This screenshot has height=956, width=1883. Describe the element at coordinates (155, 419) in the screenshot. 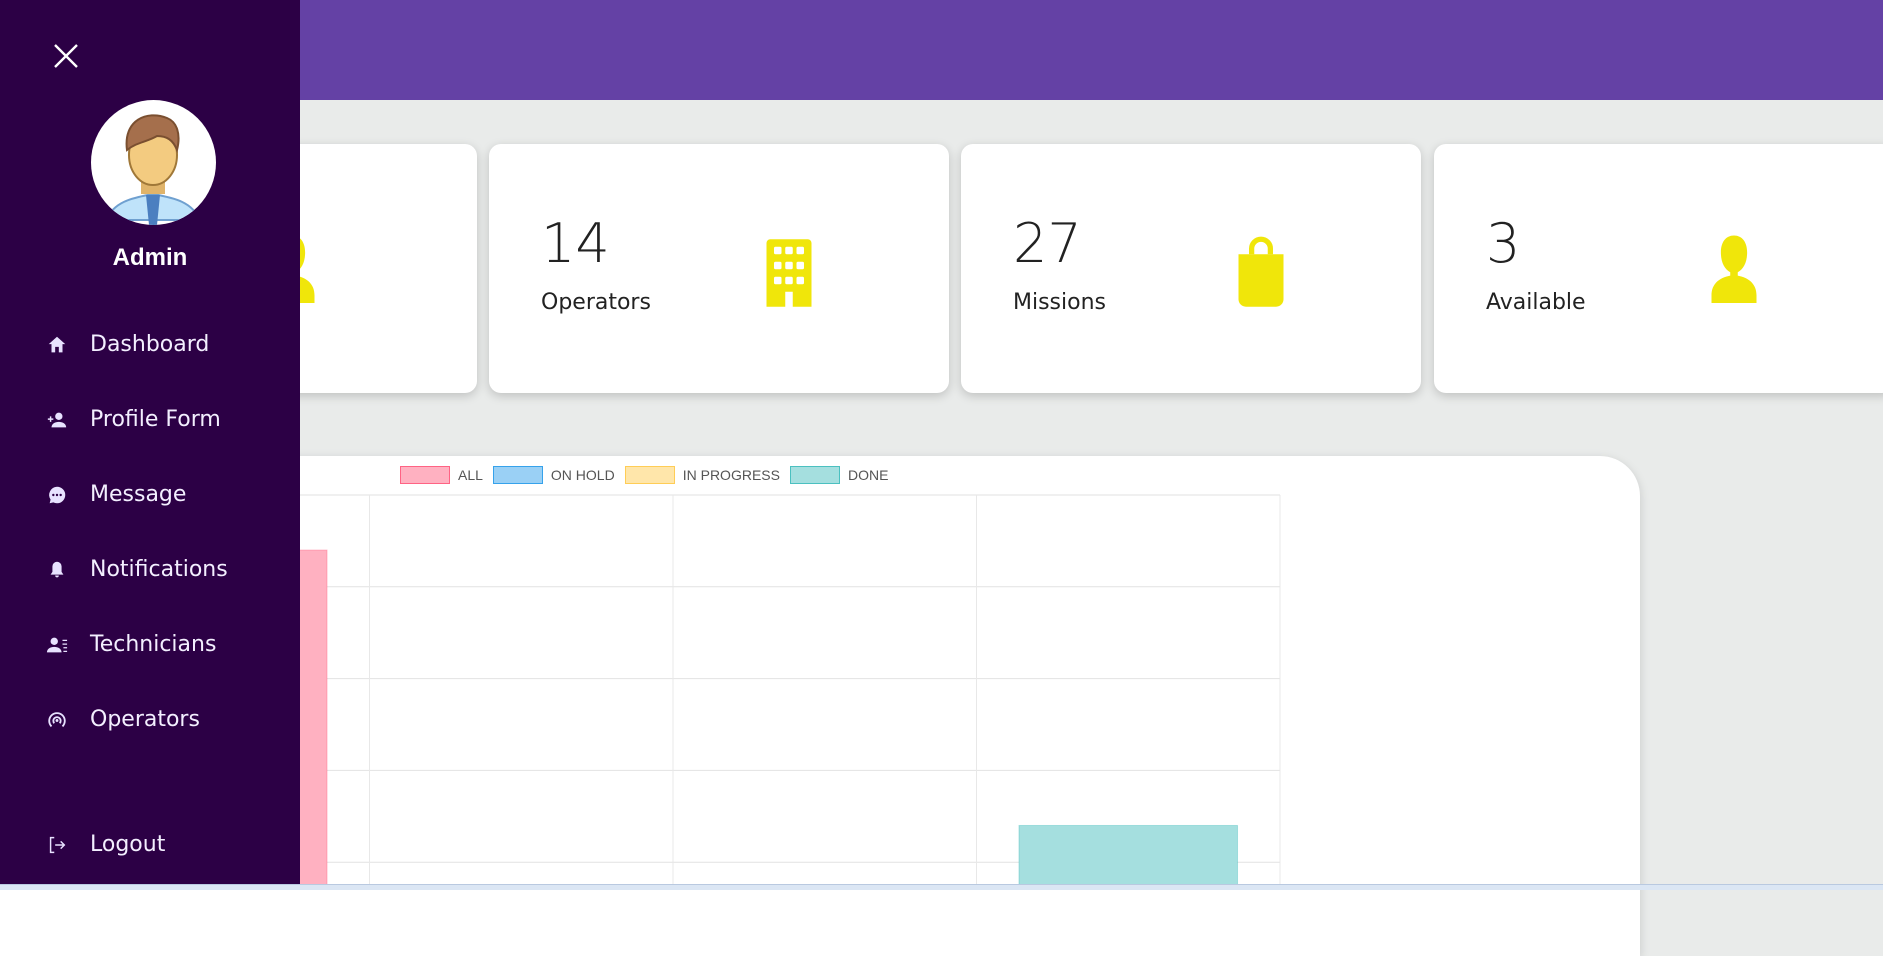

I see `sidebar-item-label: Profile Form` at that location.